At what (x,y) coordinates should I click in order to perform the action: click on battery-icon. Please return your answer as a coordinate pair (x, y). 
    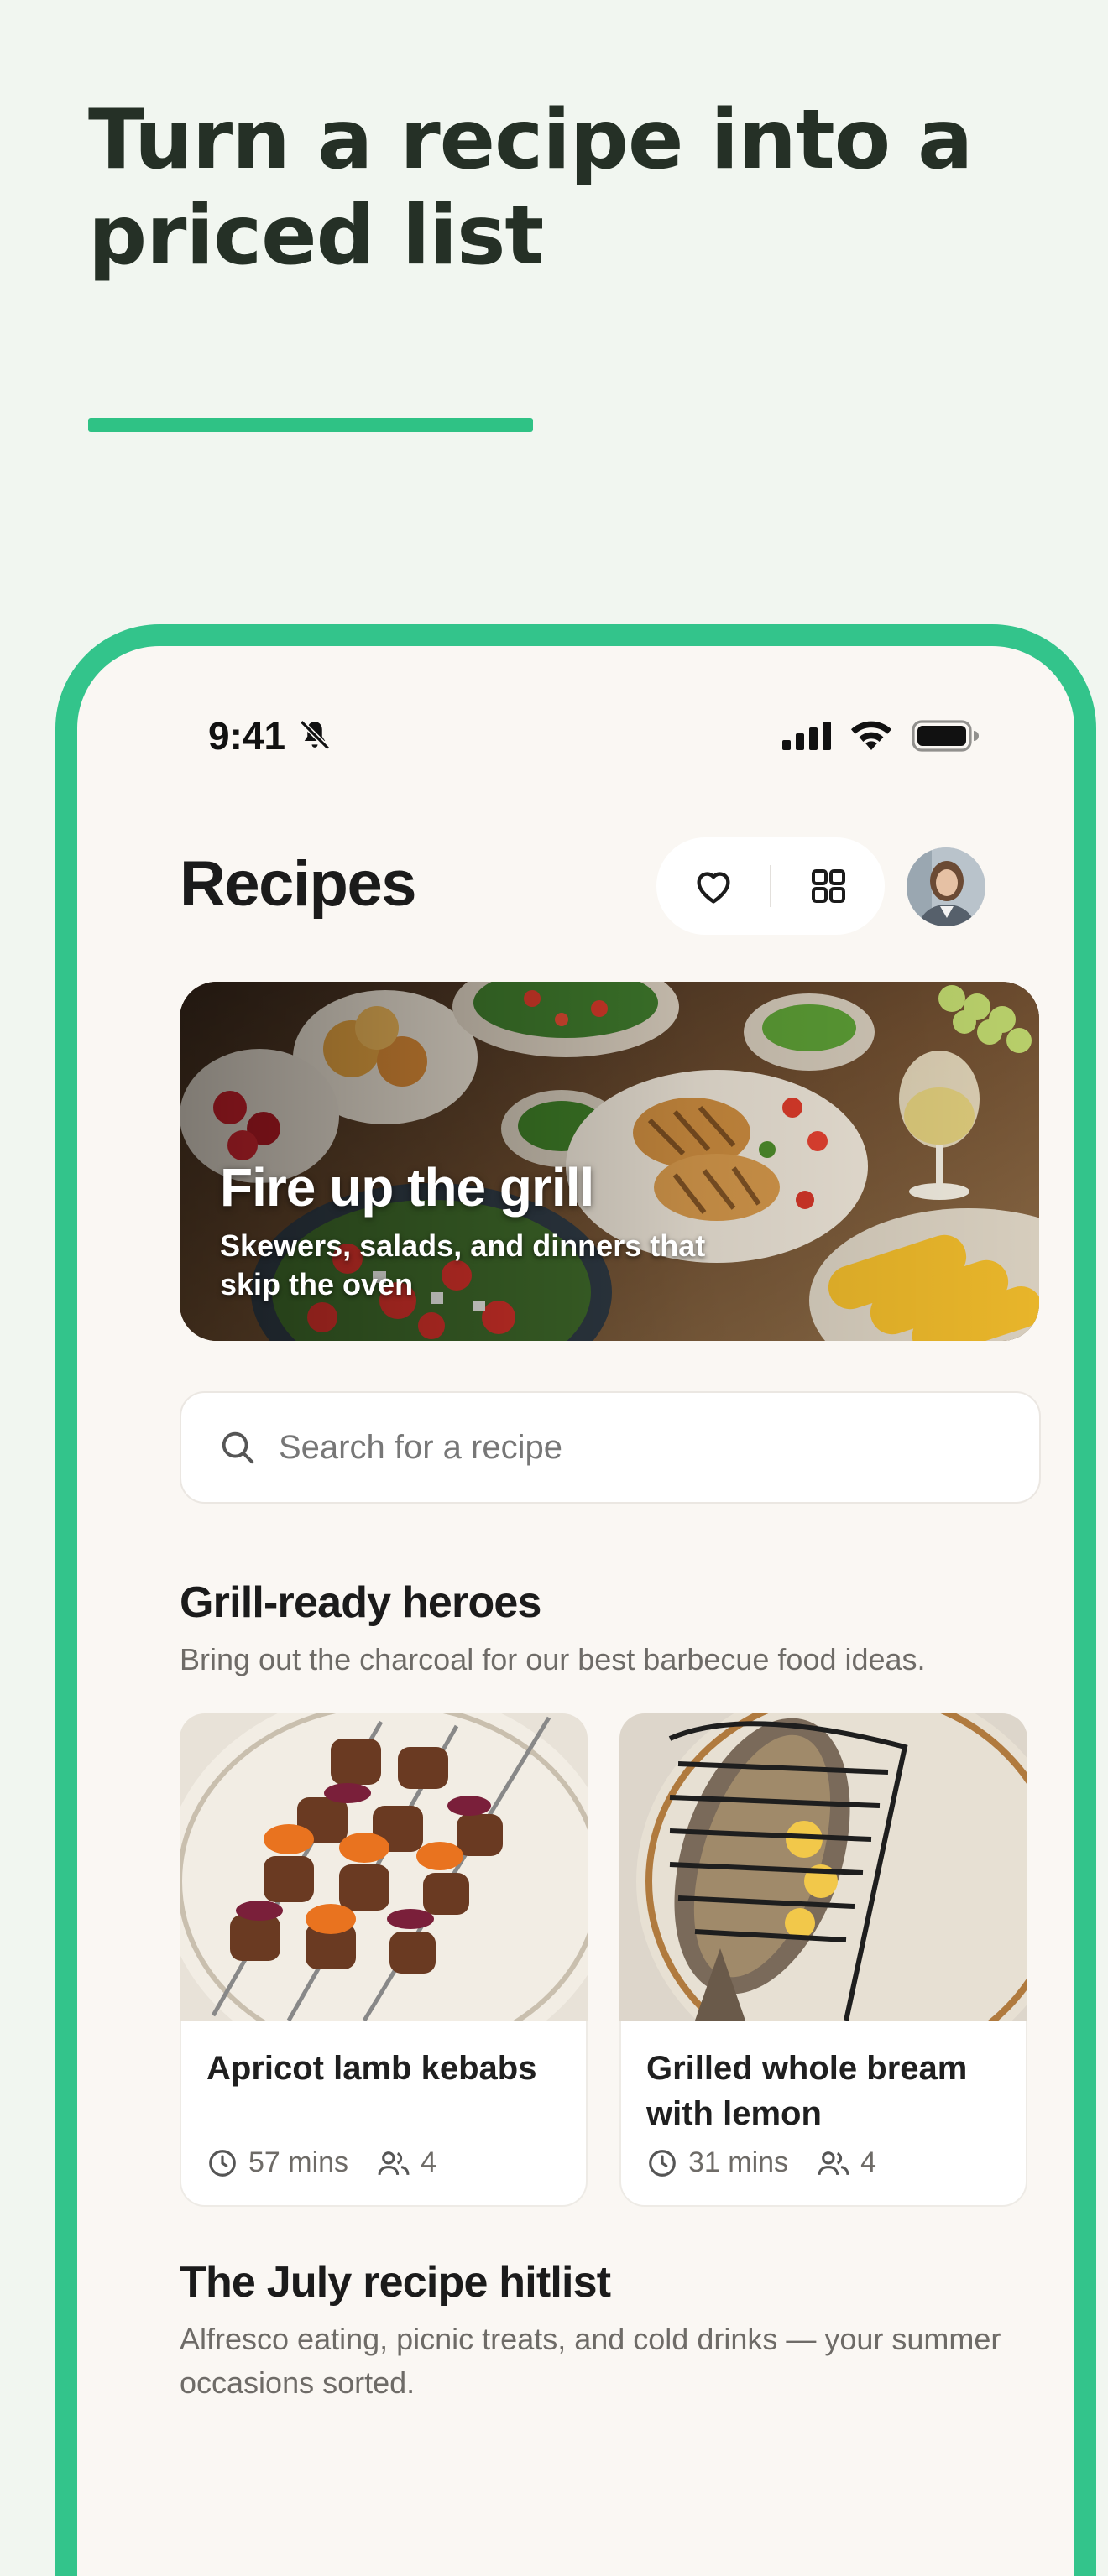
    Looking at the image, I should click on (945, 736).